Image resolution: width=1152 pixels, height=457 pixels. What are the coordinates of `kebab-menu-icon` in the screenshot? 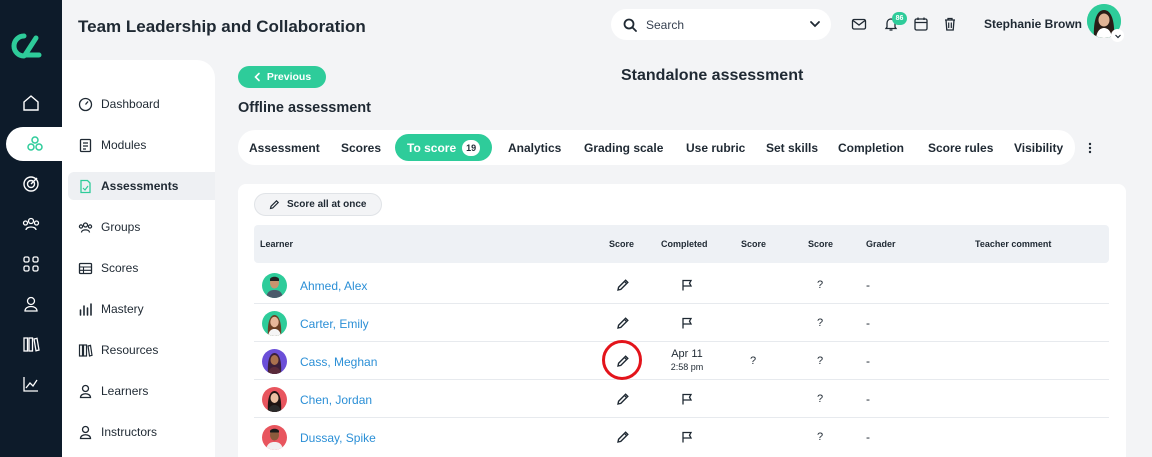 It's located at (1090, 148).